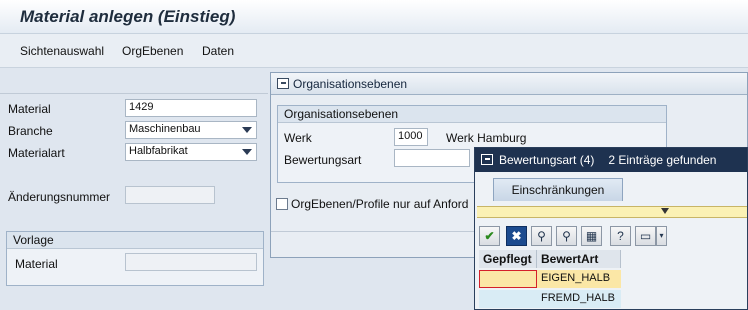  I want to click on menu-daten: Daten, so click(218, 51).